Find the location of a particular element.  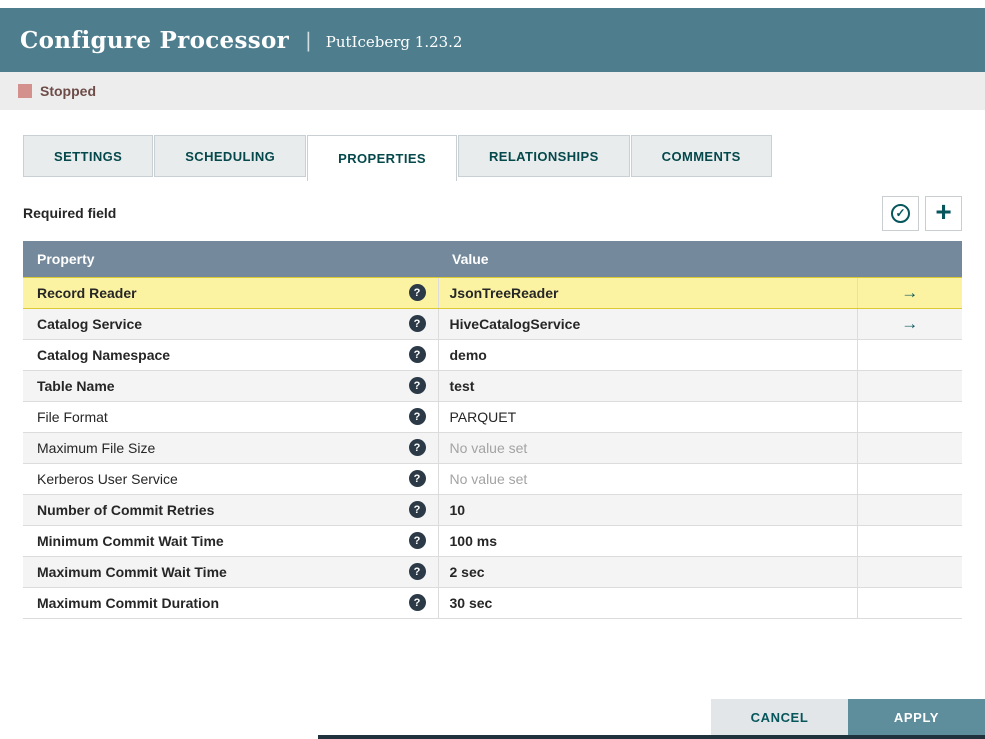

add-property-button: + is located at coordinates (943, 213).